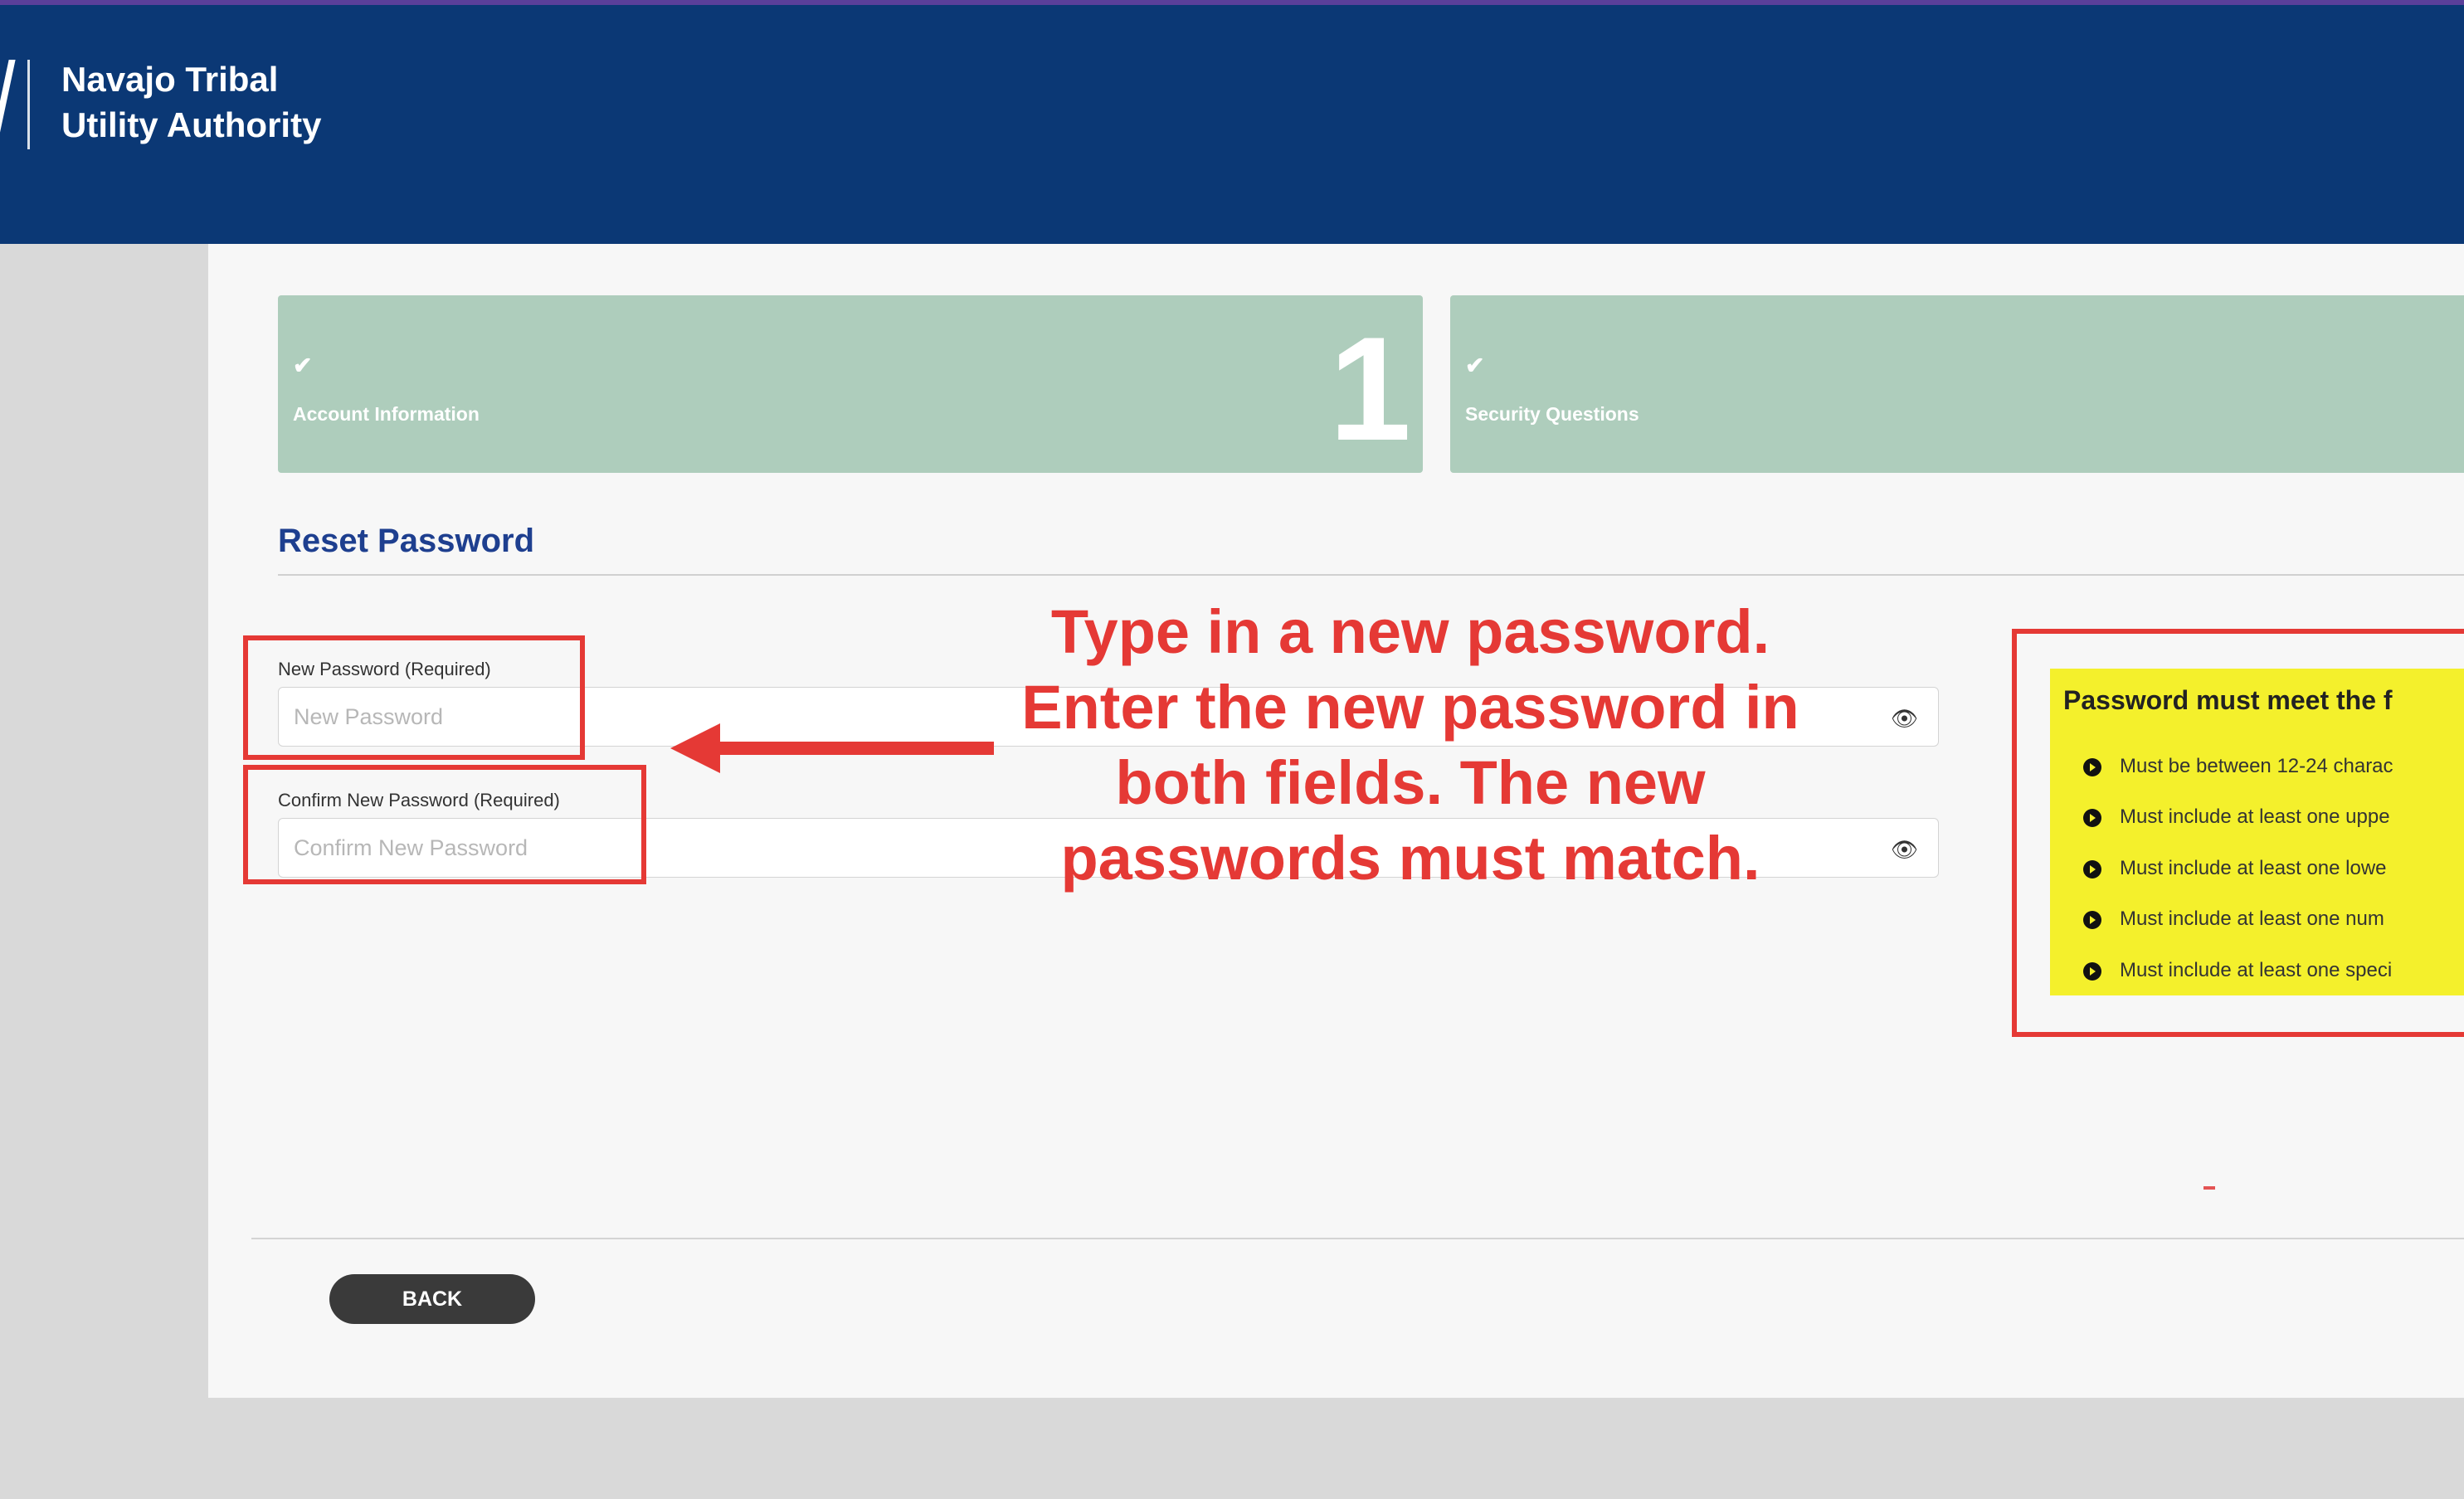 The image size is (2464, 1499). Describe the element at coordinates (28, 104) in the screenshot. I see `logo-divider` at that location.